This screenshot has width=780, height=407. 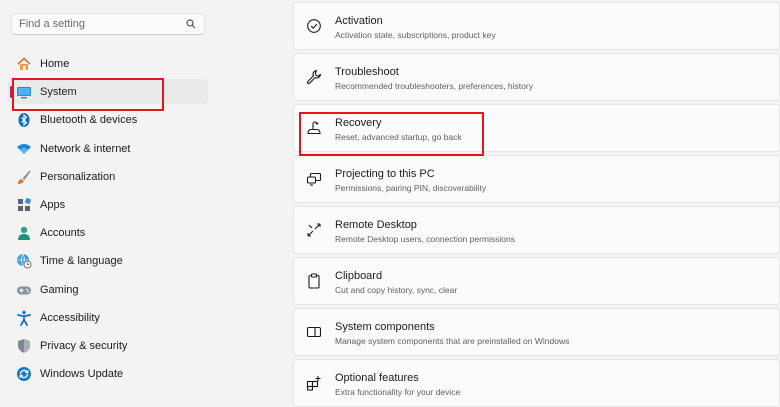 I want to click on globe-clock-icon, so click(x=24, y=261).